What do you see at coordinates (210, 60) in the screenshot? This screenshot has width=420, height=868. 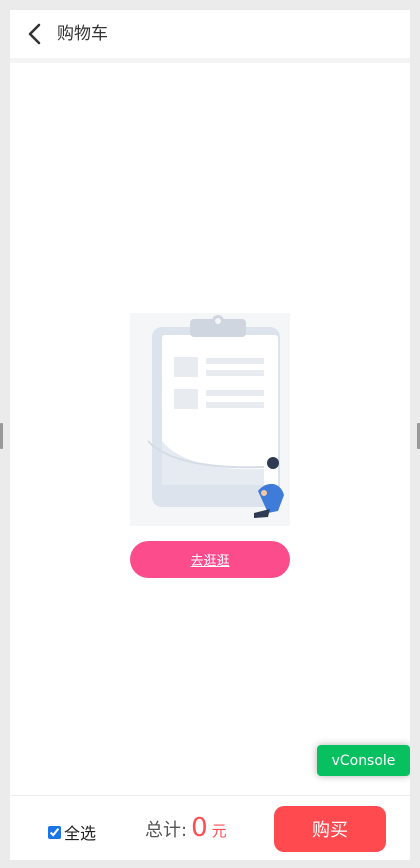 I see `header-divider` at bounding box center [210, 60].